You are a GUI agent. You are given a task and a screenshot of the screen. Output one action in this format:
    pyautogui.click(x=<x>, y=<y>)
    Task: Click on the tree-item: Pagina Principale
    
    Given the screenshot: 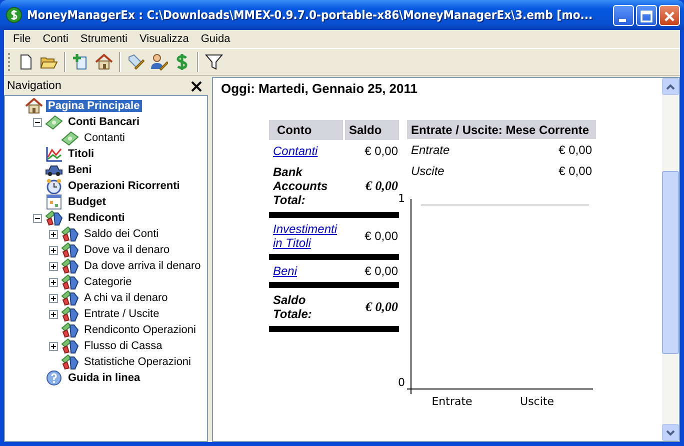 What is the action you would take?
    pyautogui.click(x=94, y=106)
    